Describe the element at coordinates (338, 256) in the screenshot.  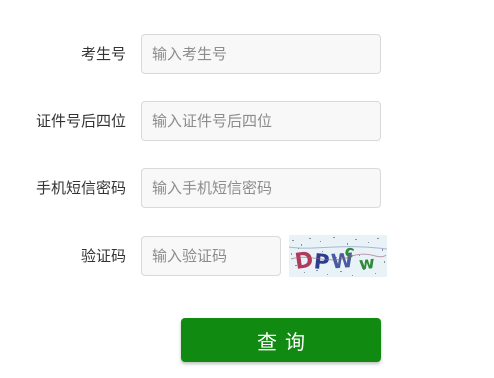
I see `captcha-image: D P W c w` at that location.